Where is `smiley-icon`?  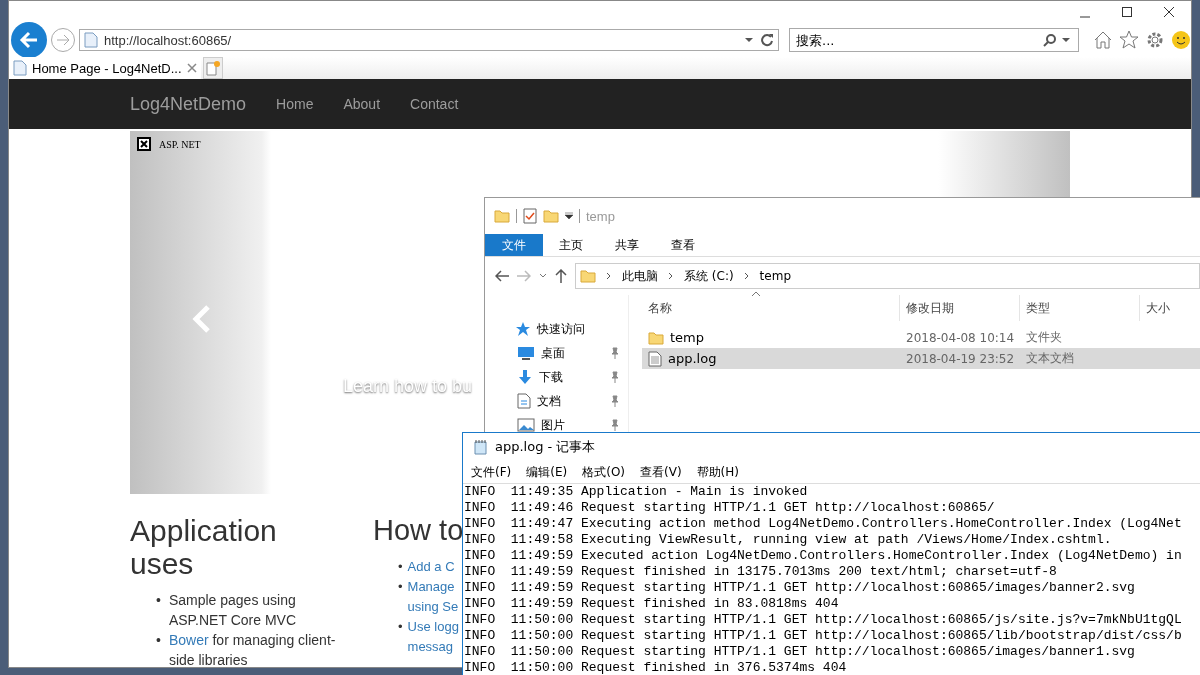 smiley-icon is located at coordinates (1181, 40).